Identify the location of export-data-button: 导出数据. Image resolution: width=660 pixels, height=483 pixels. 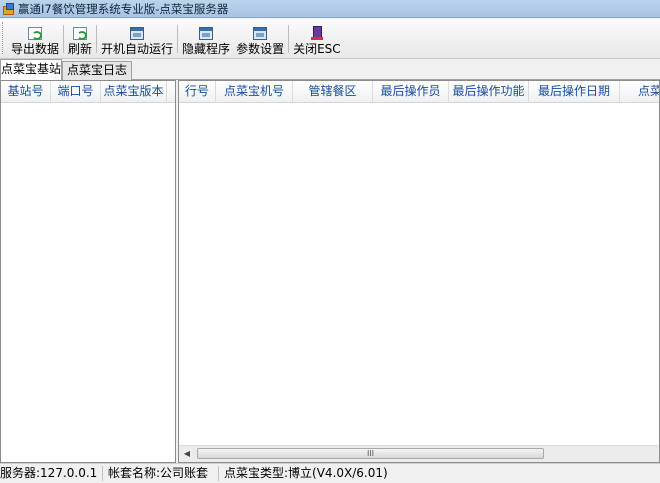
(35, 39).